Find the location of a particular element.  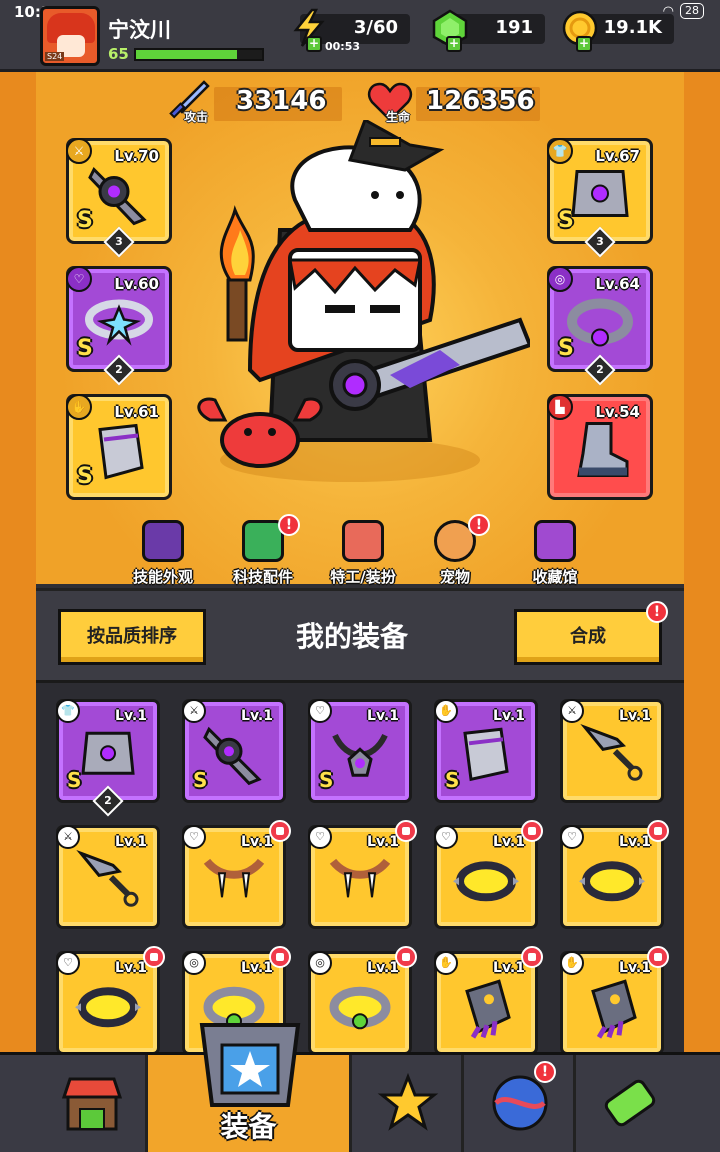

side-decoration-right is located at coordinates (702, 562).